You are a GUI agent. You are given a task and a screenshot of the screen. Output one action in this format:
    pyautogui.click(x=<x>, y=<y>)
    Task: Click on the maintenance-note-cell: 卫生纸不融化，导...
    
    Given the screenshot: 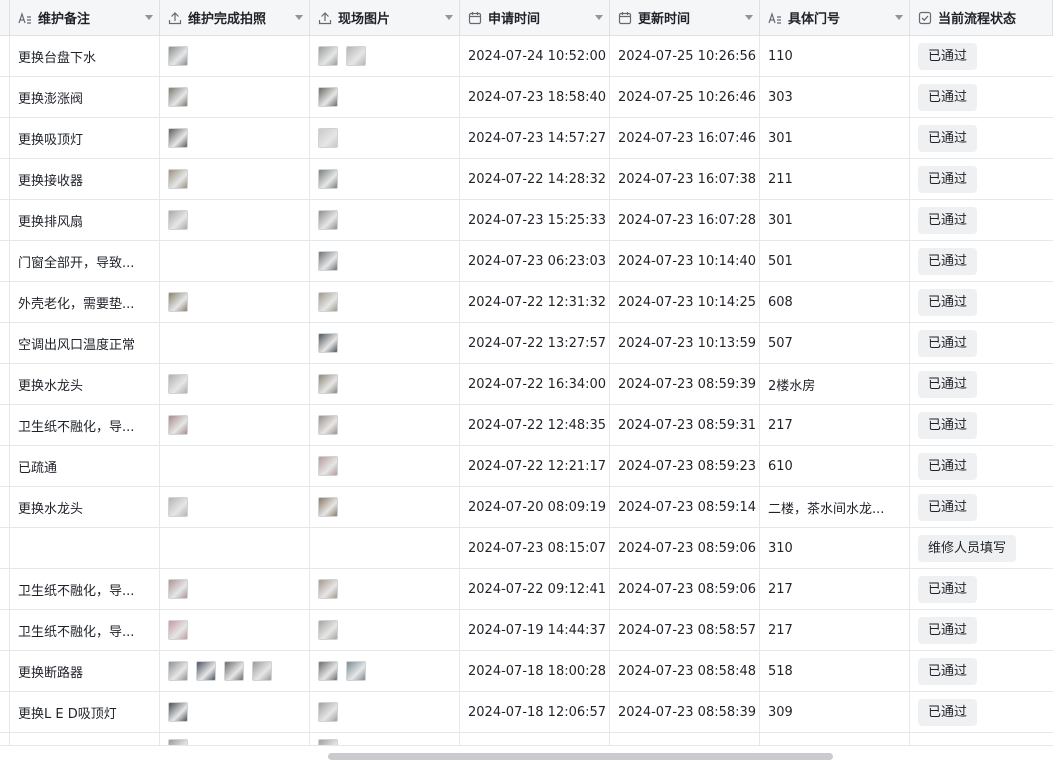 What is the action you would take?
    pyautogui.click(x=85, y=425)
    